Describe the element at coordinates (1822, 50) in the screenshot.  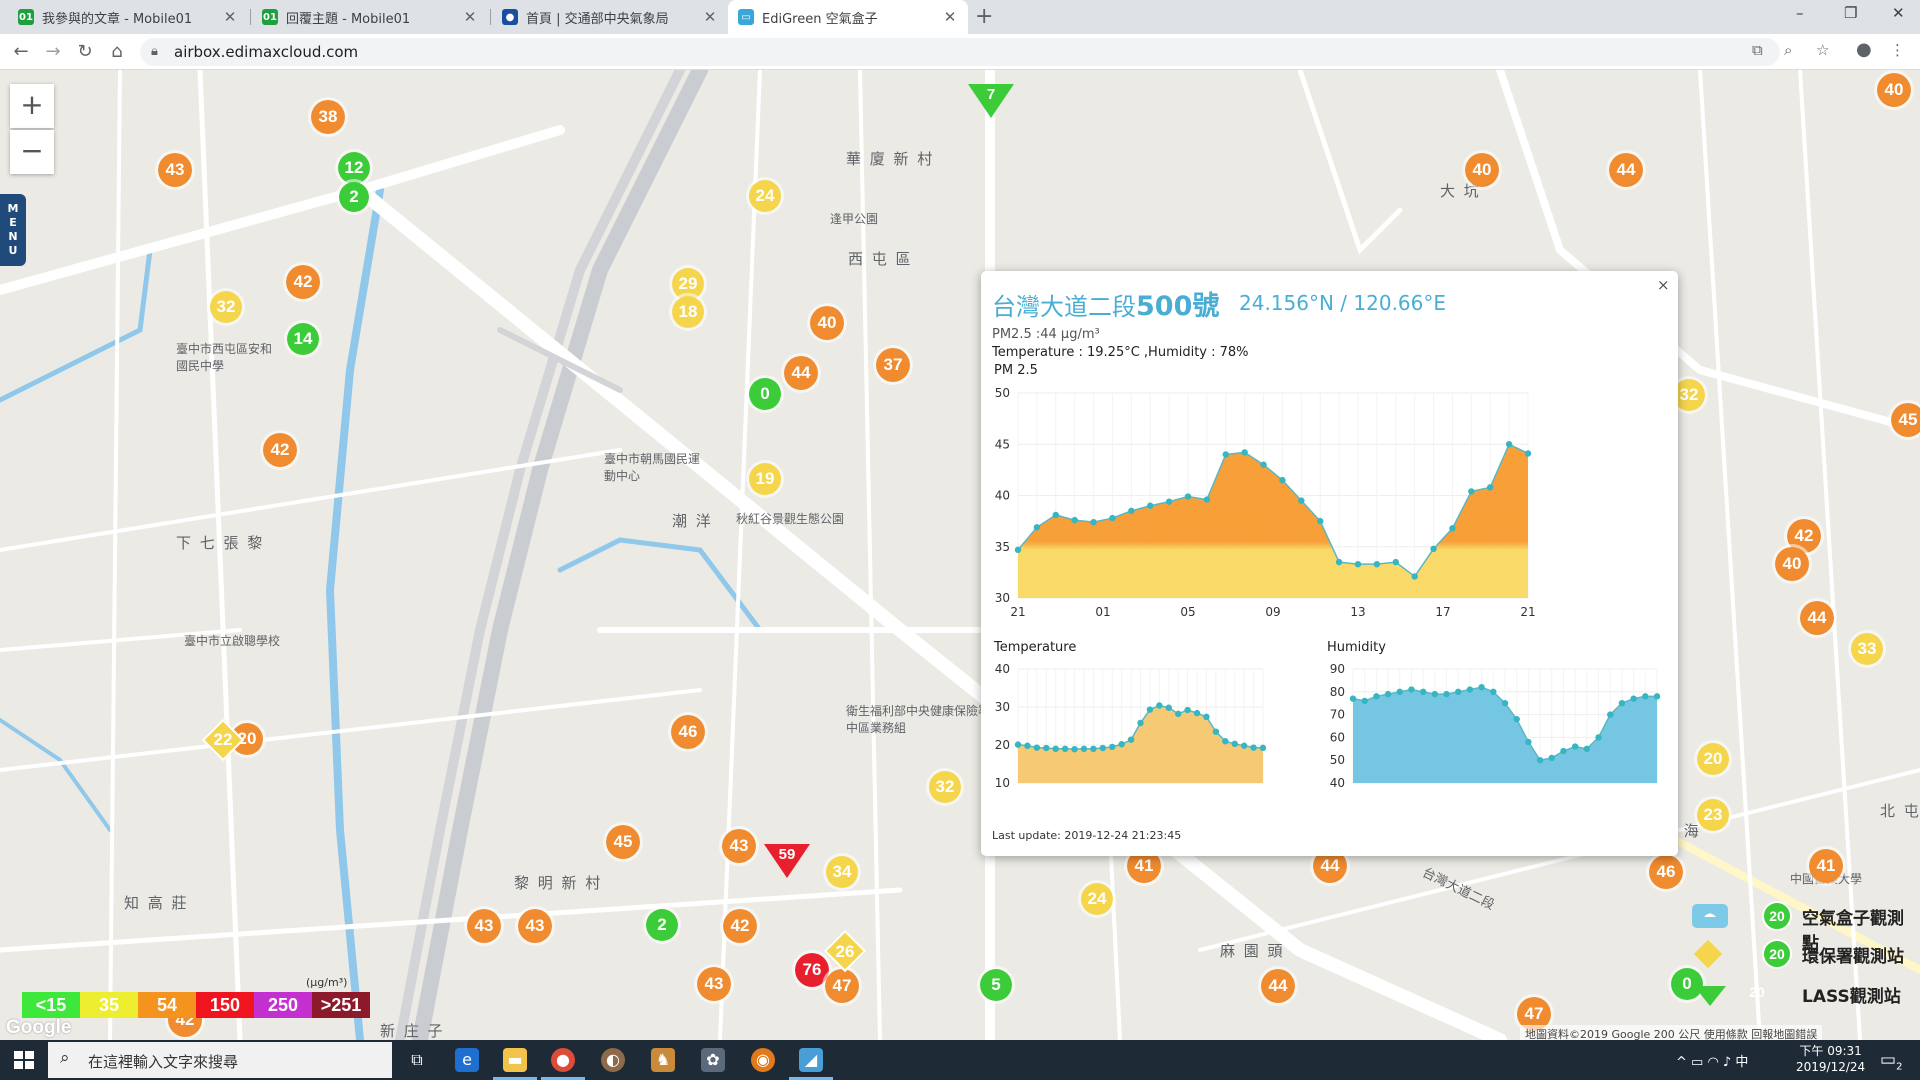
I see `bookmark-star-icon: ☆` at that location.